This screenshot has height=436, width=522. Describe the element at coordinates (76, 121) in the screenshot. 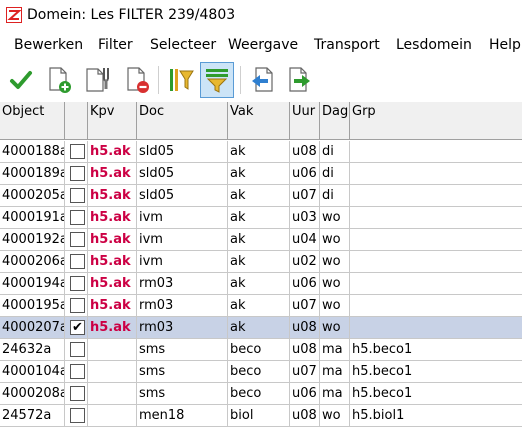

I see `col-header-check` at that location.